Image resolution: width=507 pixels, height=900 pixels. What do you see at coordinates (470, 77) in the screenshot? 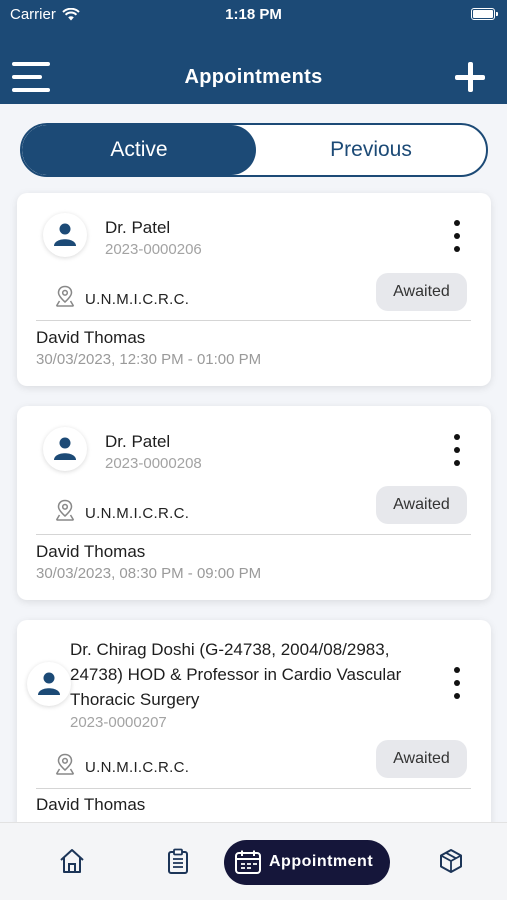
I see `add-appointment-button` at bounding box center [470, 77].